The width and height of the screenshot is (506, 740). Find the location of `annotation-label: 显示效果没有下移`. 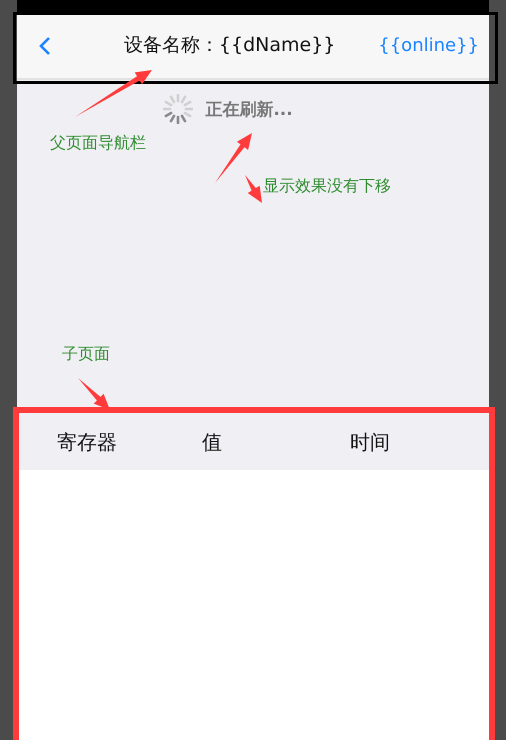

annotation-label: 显示效果没有下移 is located at coordinates (327, 186).